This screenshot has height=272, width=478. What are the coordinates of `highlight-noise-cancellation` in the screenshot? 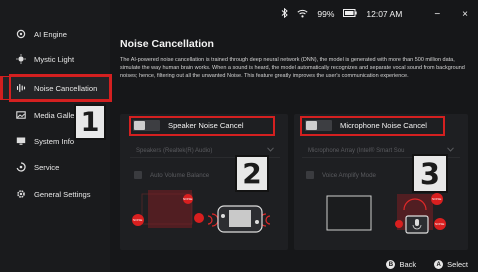 It's located at (60, 88).